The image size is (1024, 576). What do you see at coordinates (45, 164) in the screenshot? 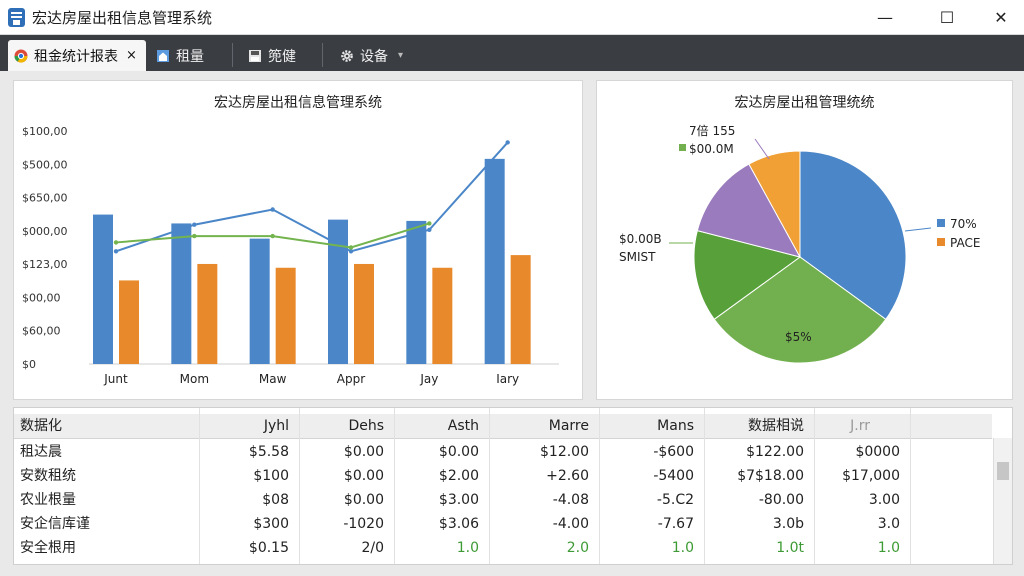
I see `y-tick-label: $500,00` at bounding box center [45, 164].